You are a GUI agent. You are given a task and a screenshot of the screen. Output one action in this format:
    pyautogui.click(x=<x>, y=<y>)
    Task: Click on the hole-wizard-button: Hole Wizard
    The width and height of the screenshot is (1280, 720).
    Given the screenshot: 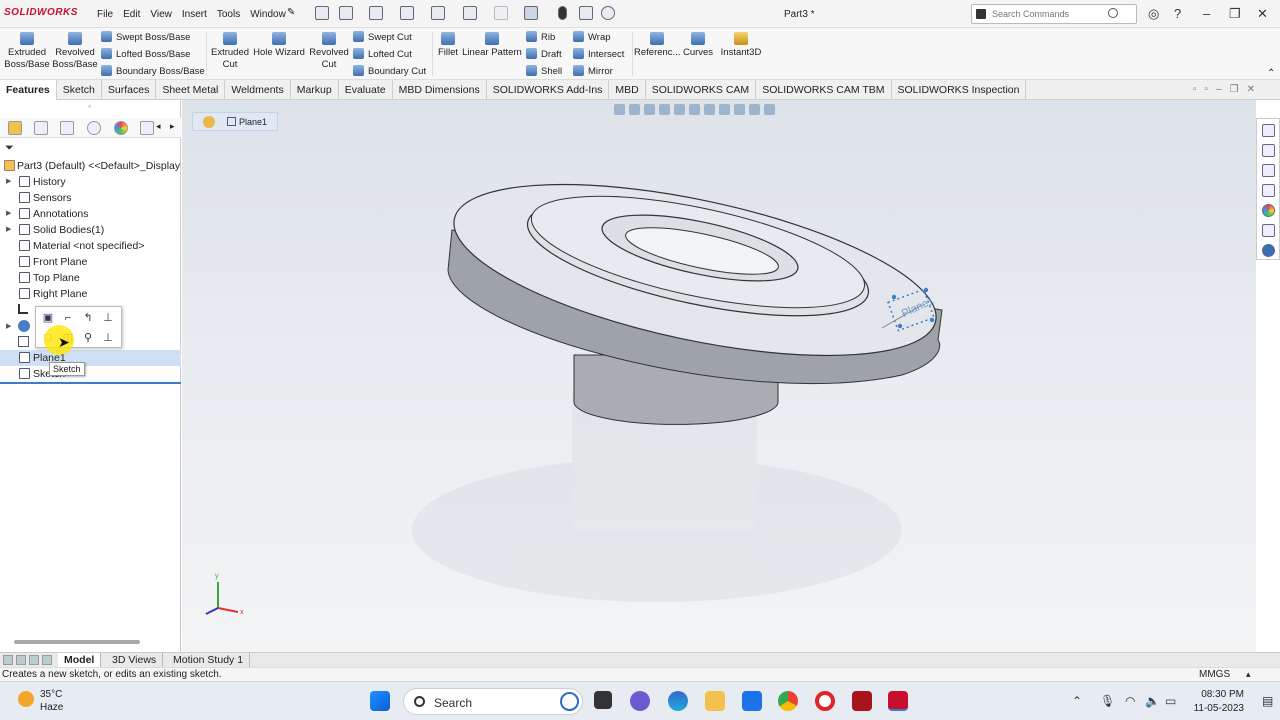 What is the action you would take?
    pyautogui.click(x=279, y=45)
    